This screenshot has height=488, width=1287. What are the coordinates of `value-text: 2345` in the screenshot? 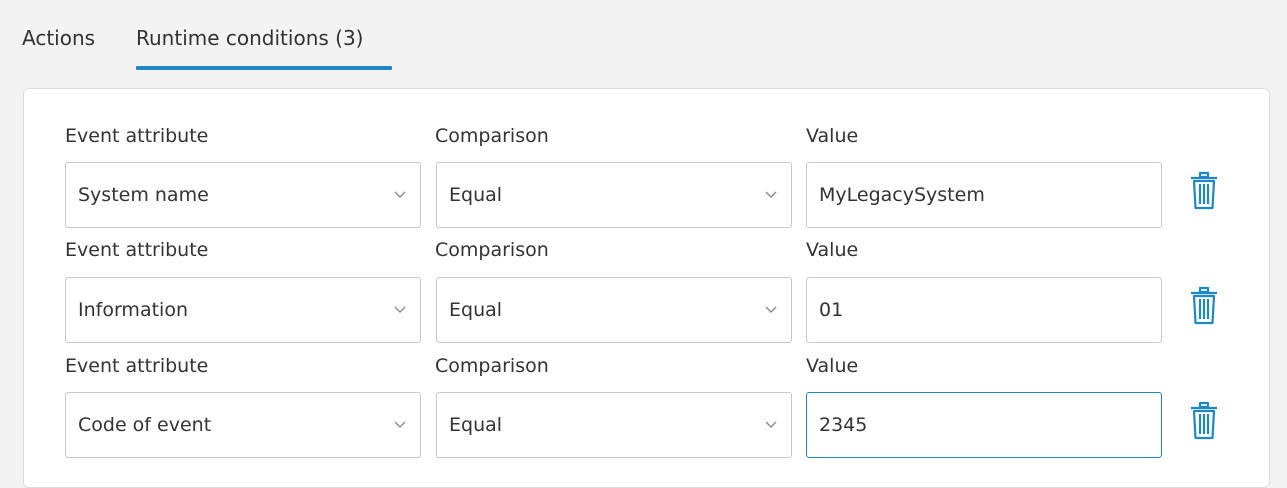 It's located at (843, 425).